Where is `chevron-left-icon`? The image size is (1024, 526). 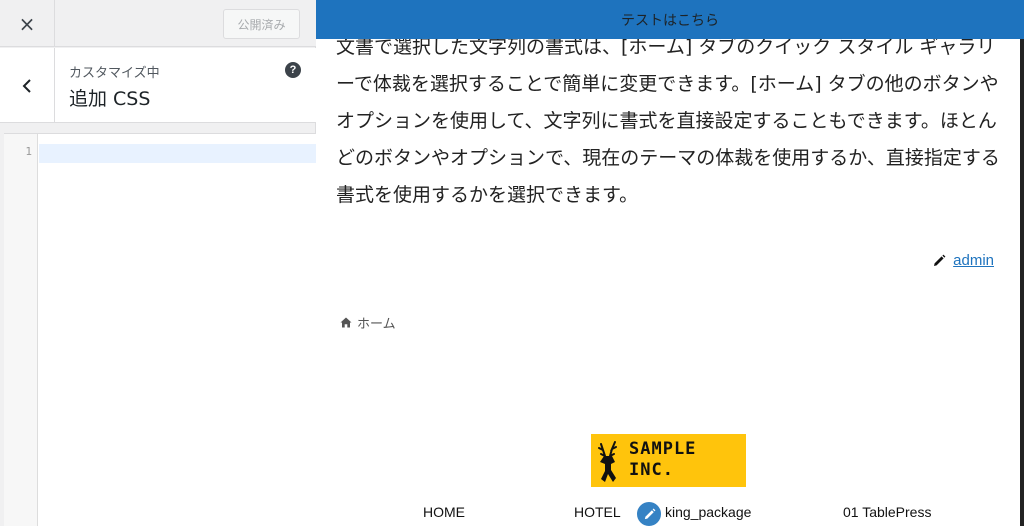 chevron-left-icon is located at coordinates (26, 85).